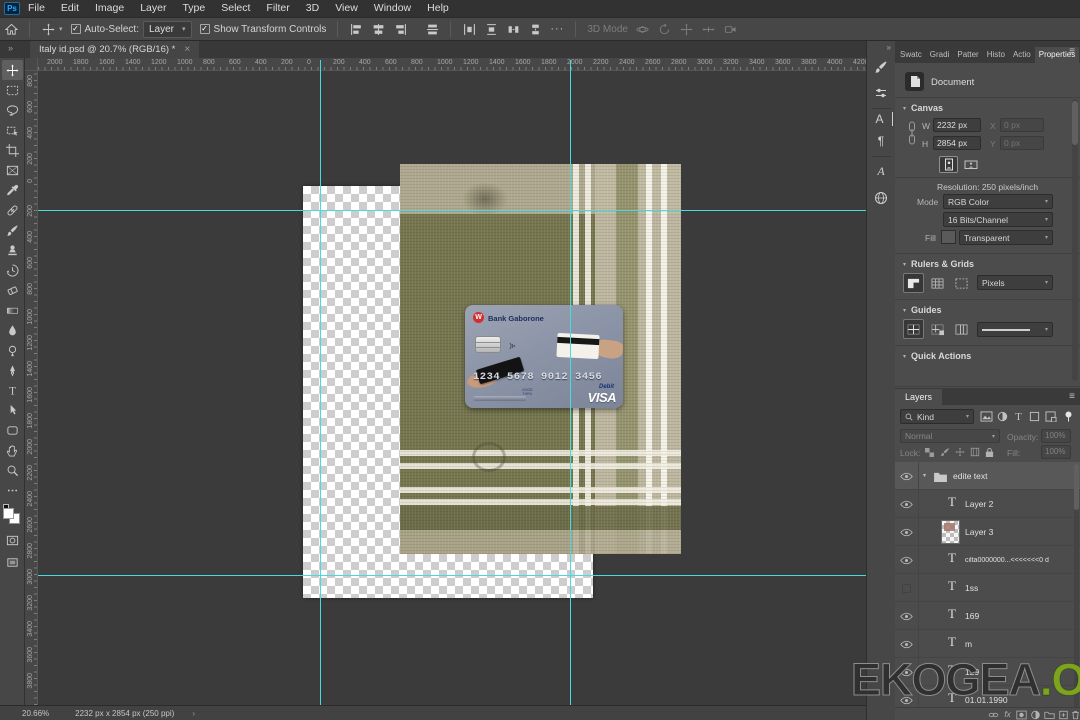 The image size is (1080, 720). Describe the element at coordinates (948, 164) in the screenshot. I see `orientation-portrait-button` at that location.